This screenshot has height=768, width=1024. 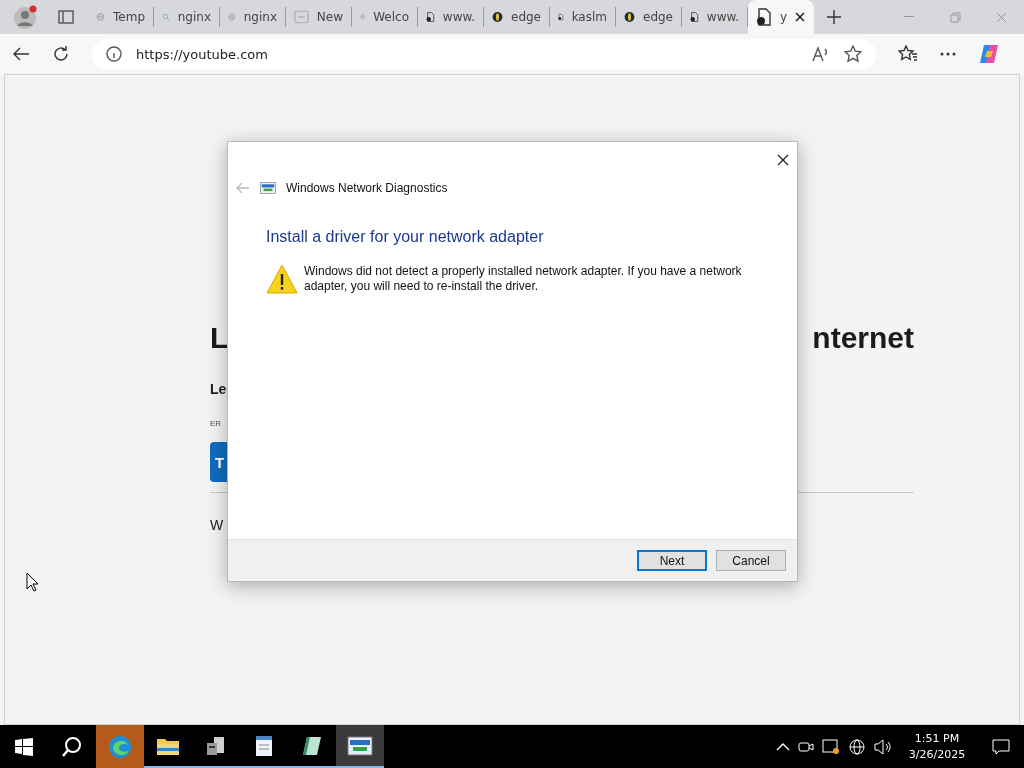 What do you see at coordinates (282, 279) in the screenshot?
I see `warning-icon` at bounding box center [282, 279].